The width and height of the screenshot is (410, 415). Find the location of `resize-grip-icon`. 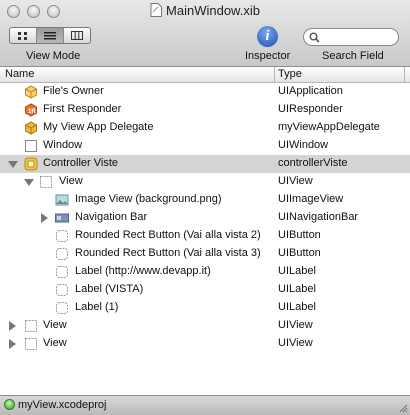

resize-grip-icon is located at coordinates (403, 408).